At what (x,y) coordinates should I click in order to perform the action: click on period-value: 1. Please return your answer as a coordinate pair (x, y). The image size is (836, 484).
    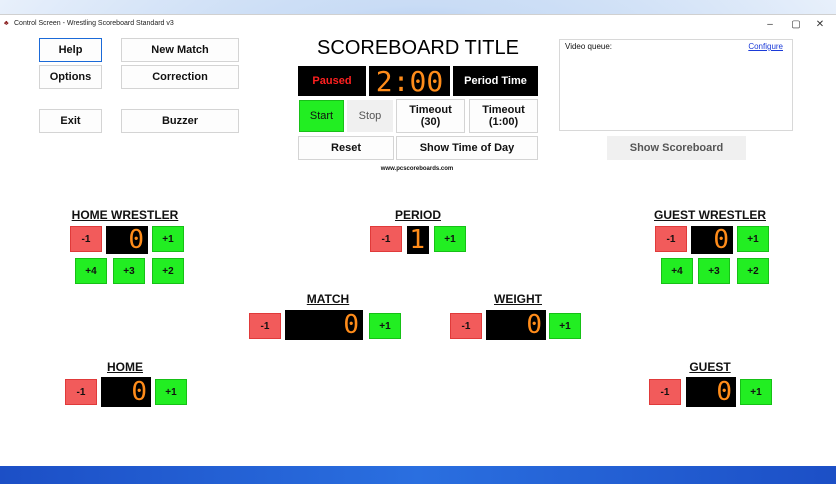
    Looking at the image, I should click on (417, 240).